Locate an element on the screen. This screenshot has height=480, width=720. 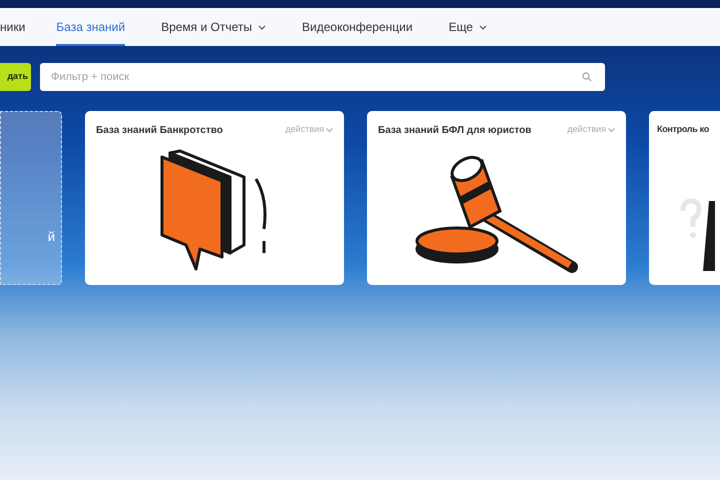
search-icon is located at coordinates (587, 77).